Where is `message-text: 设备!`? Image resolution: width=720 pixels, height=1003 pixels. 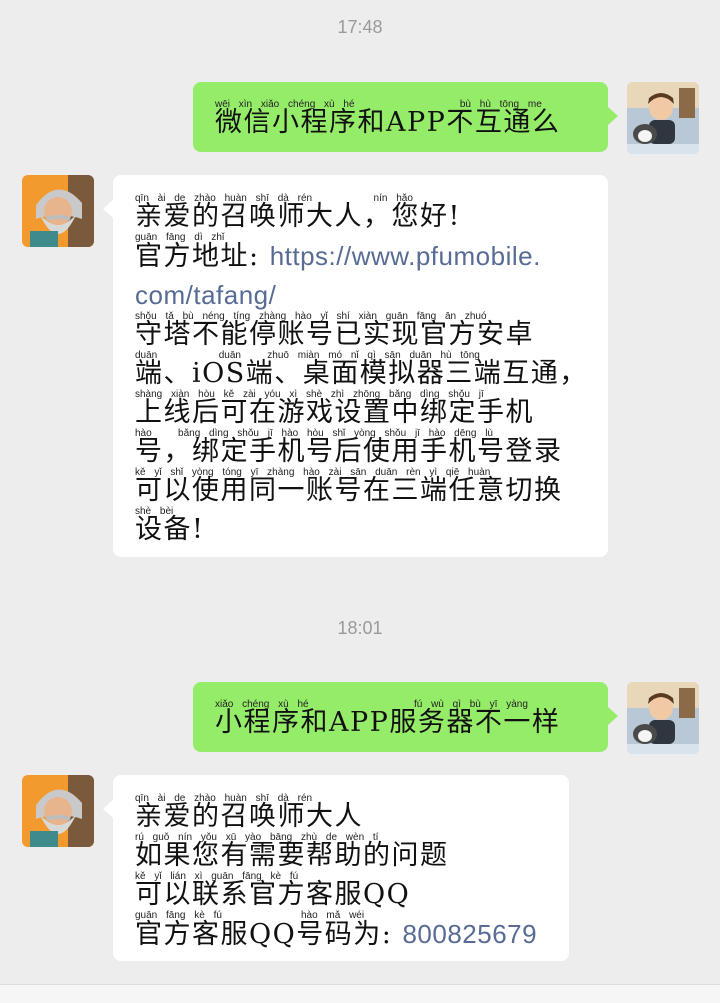
message-text: 设备! is located at coordinates (170, 529).